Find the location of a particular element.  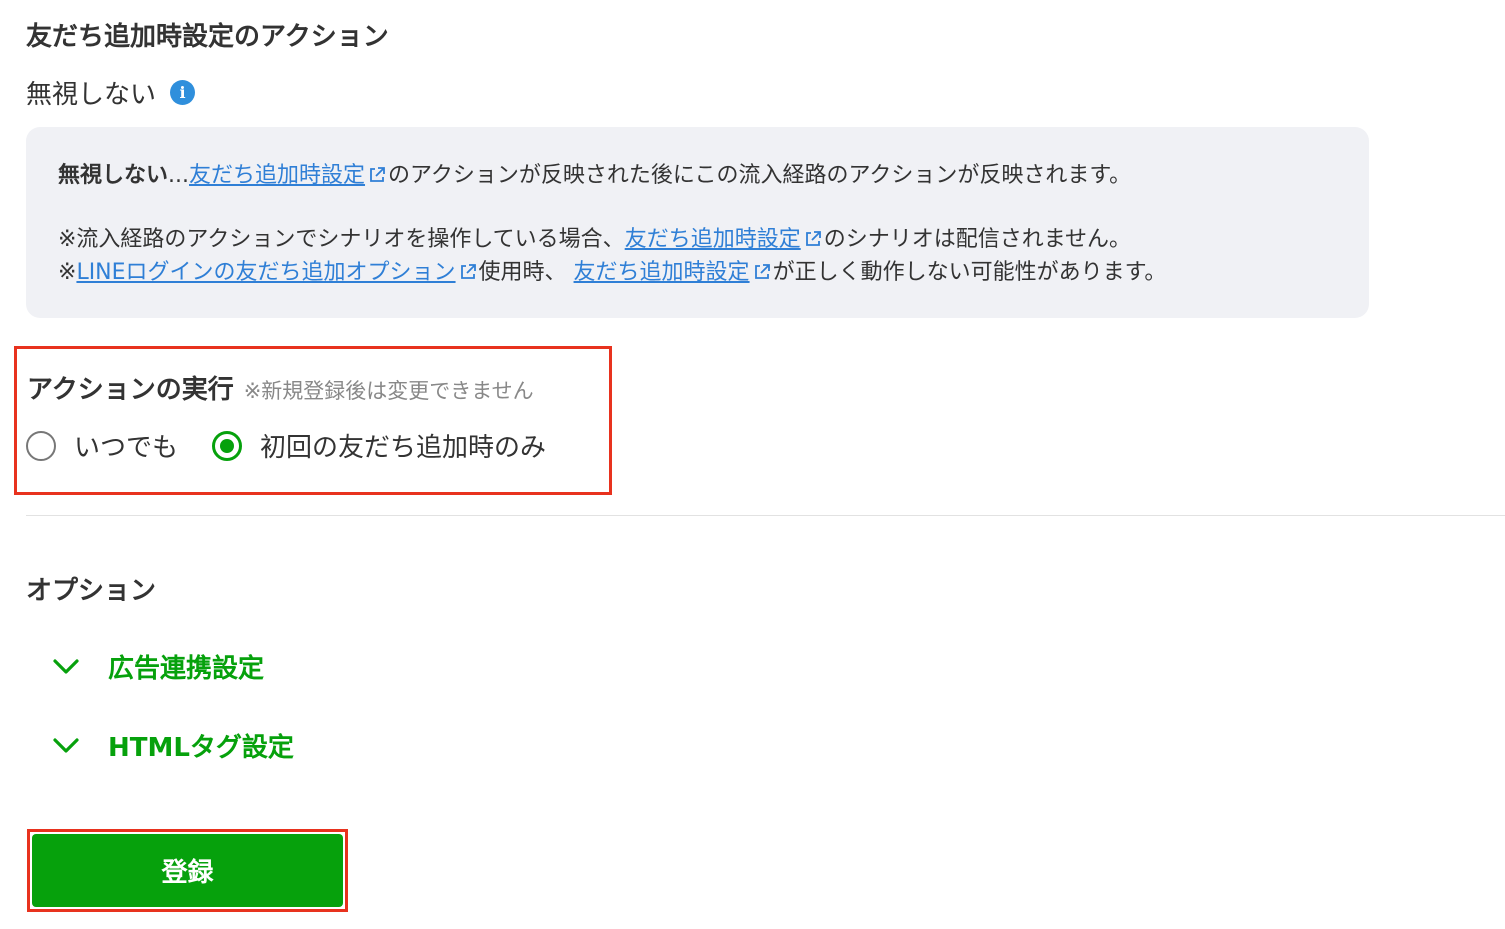

note-line-3-mid: 使用時、 is located at coordinates (526, 272).